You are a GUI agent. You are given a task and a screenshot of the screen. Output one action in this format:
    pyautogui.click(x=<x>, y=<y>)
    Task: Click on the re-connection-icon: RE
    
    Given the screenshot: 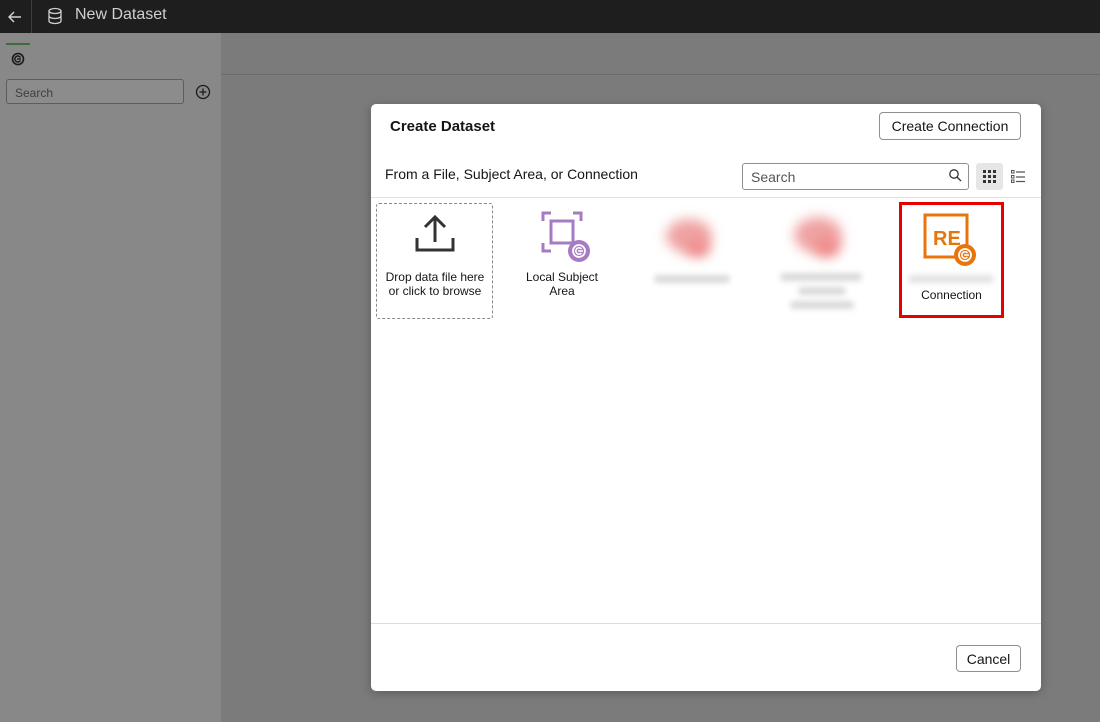 What is the action you would take?
    pyautogui.click(x=949, y=239)
    